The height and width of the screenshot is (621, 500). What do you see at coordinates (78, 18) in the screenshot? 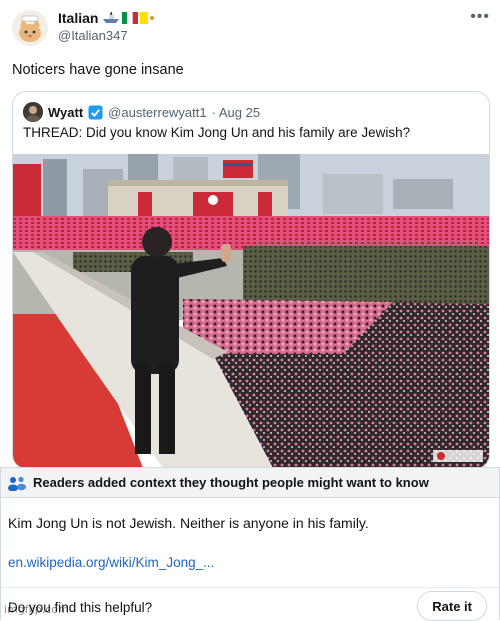
I see `author-name: Italian` at bounding box center [78, 18].